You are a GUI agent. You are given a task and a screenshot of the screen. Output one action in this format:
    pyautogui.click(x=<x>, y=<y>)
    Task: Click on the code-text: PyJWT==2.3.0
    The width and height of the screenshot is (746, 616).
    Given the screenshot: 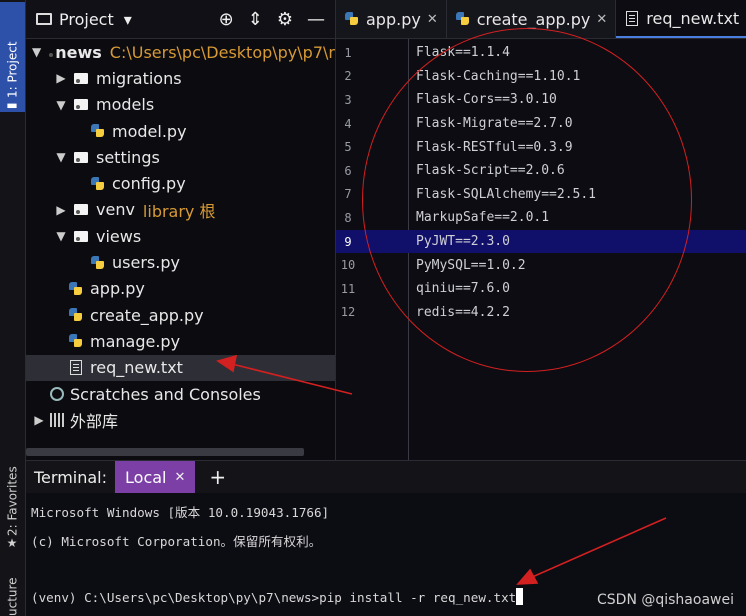 What is the action you would take?
    pyautogui.click(x=463, y=242)
    